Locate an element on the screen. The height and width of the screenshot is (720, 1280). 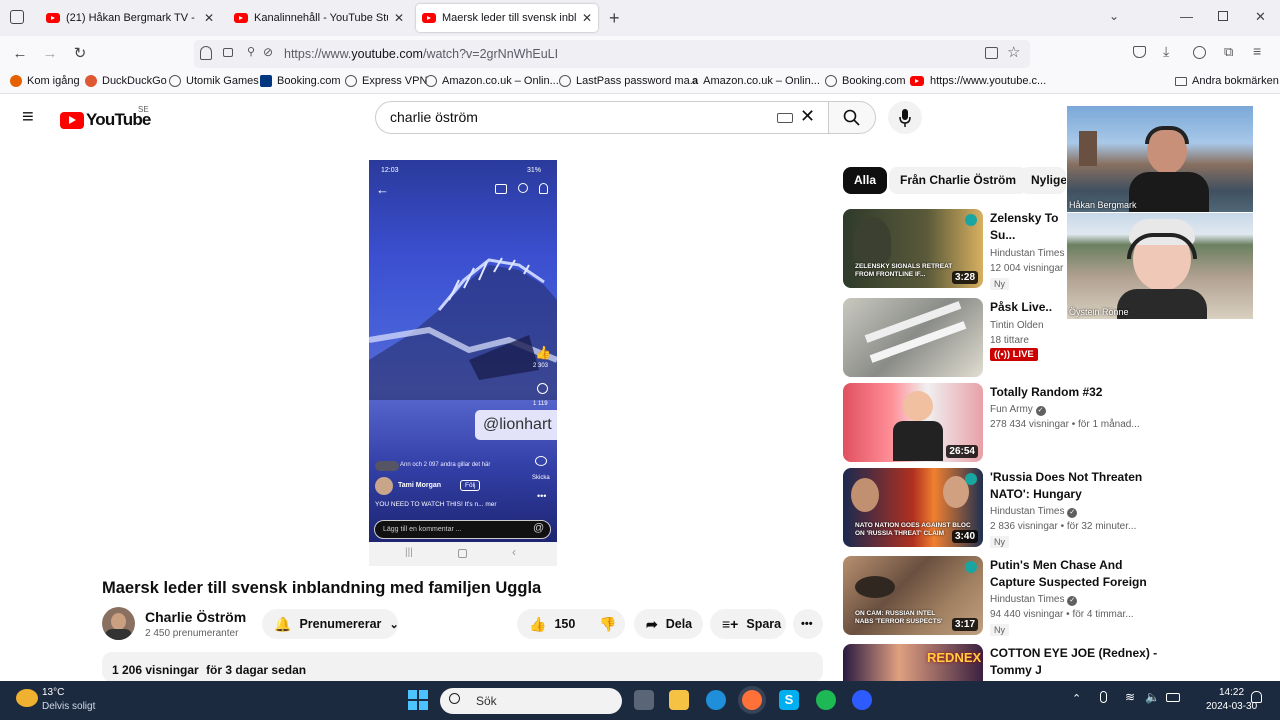
youtube-logo: YouTube SE is located at coordinates (105, 117).